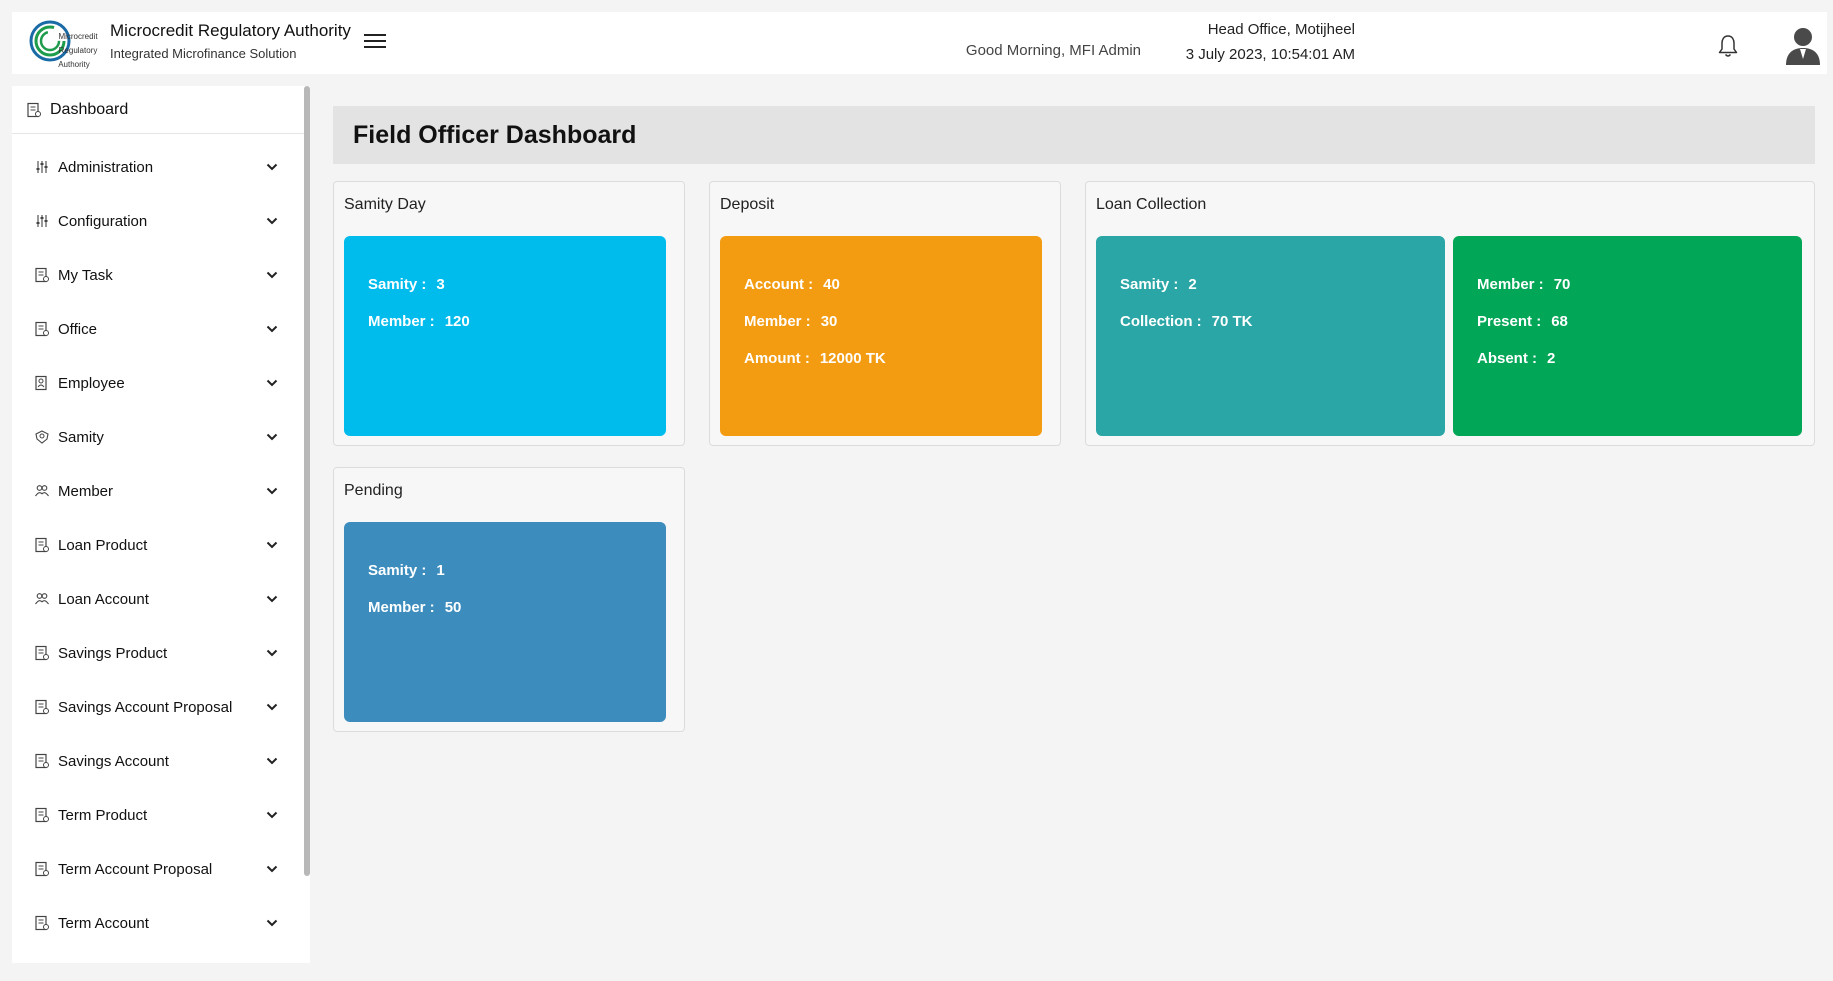  Describe the element at coordinates (158, 815) in the screenshot. I see `sidebar-item-term-product: Term Product` at that location.